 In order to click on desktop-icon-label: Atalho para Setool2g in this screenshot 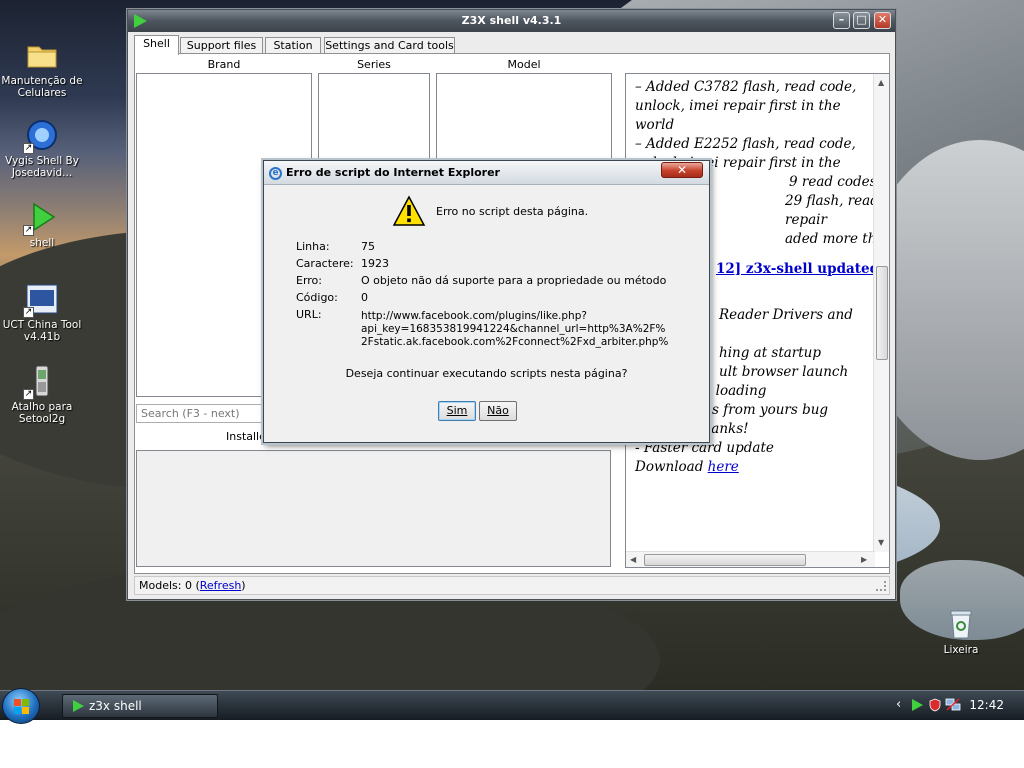, I will do `click(42, 413)`.